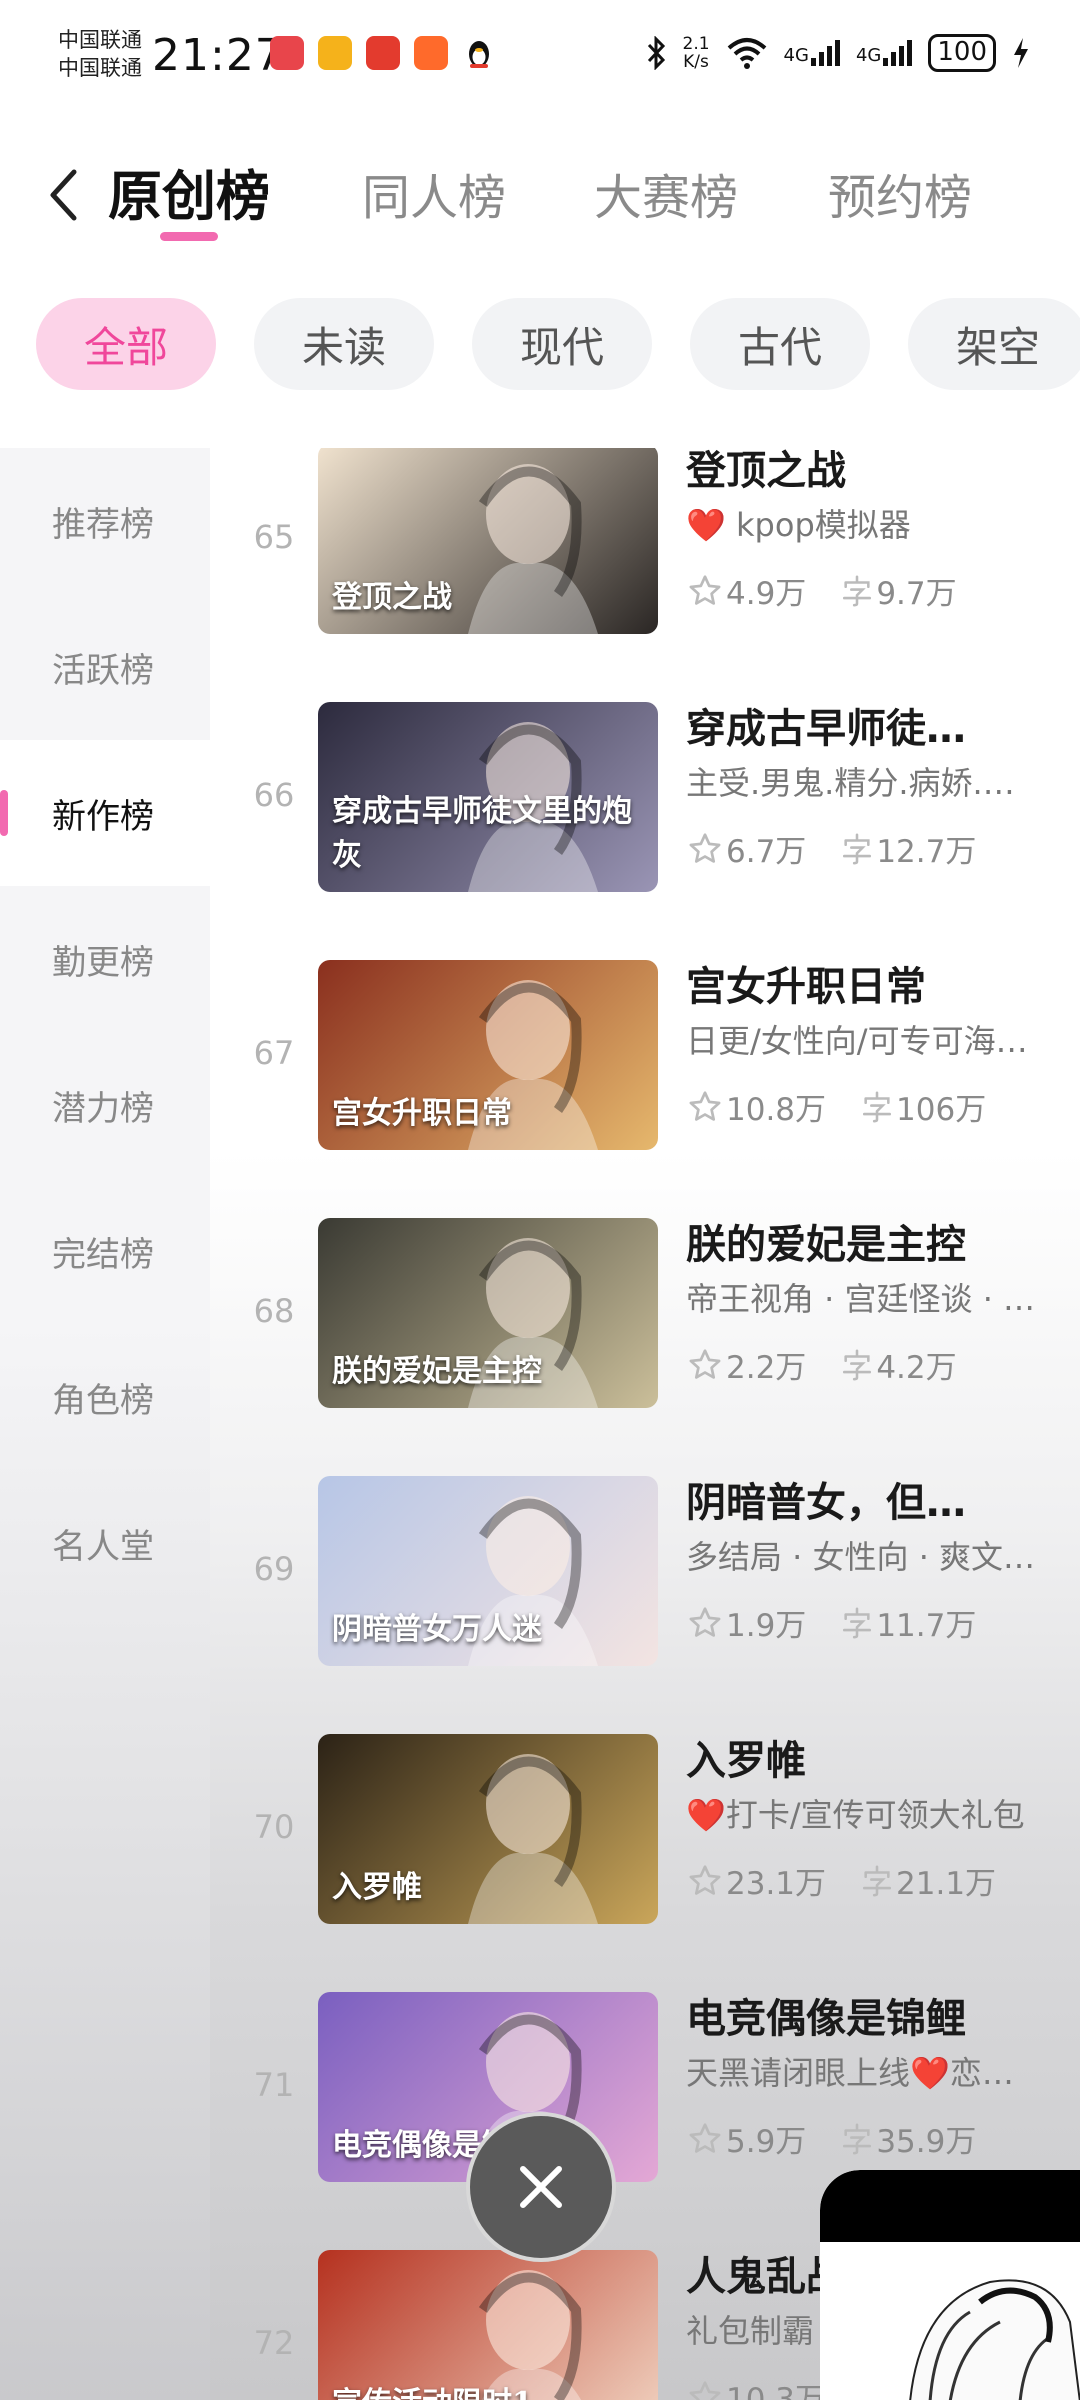 This screenshot has width=1080, height=2400. I want to click on carrier-1: 中国联通, so click(100, 40).